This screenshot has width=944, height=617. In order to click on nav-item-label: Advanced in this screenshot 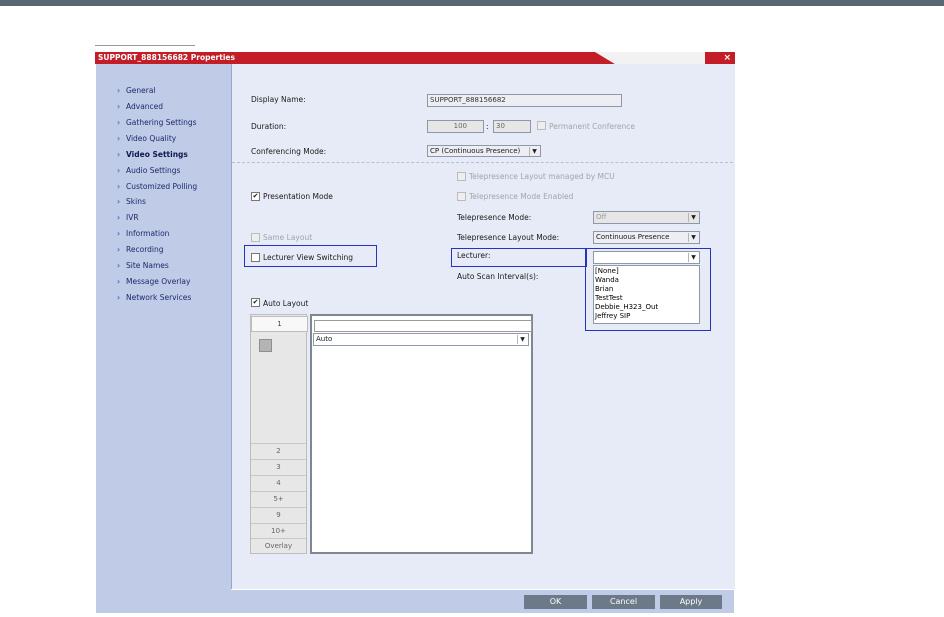, I will do `click(145, 106)`.